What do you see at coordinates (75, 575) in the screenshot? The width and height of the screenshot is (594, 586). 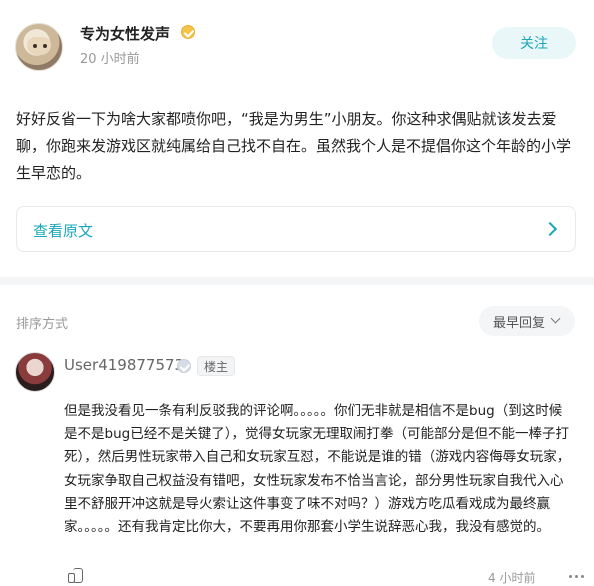 I see `thumb-up-icon` at bounding box center [75, 575].